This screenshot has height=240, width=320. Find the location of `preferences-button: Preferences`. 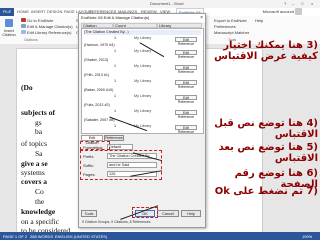

preferences-button: Preferences is located at coordinates (225, 26).